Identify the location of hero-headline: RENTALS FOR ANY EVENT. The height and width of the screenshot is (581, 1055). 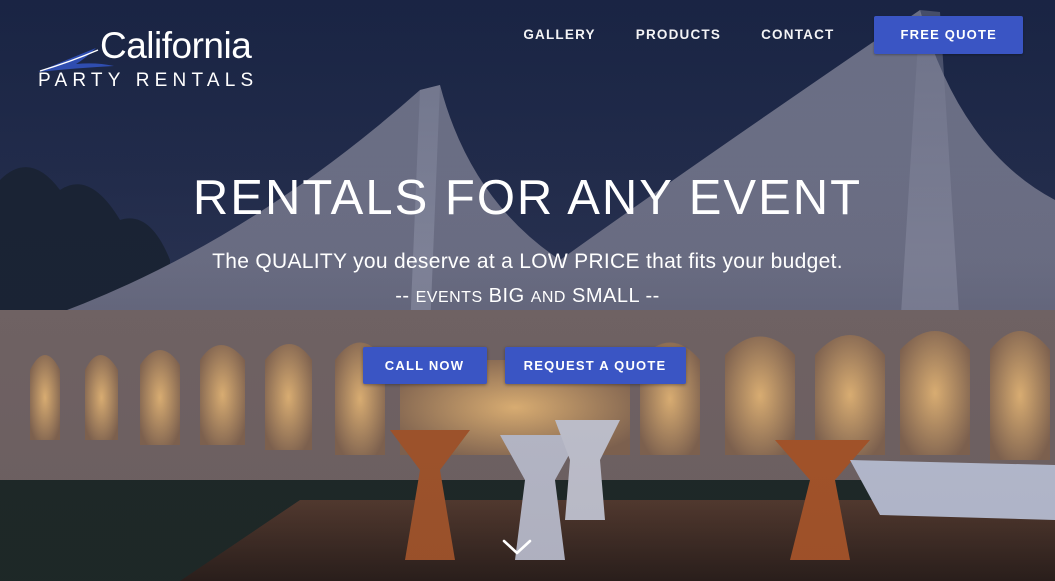
(527, 198).